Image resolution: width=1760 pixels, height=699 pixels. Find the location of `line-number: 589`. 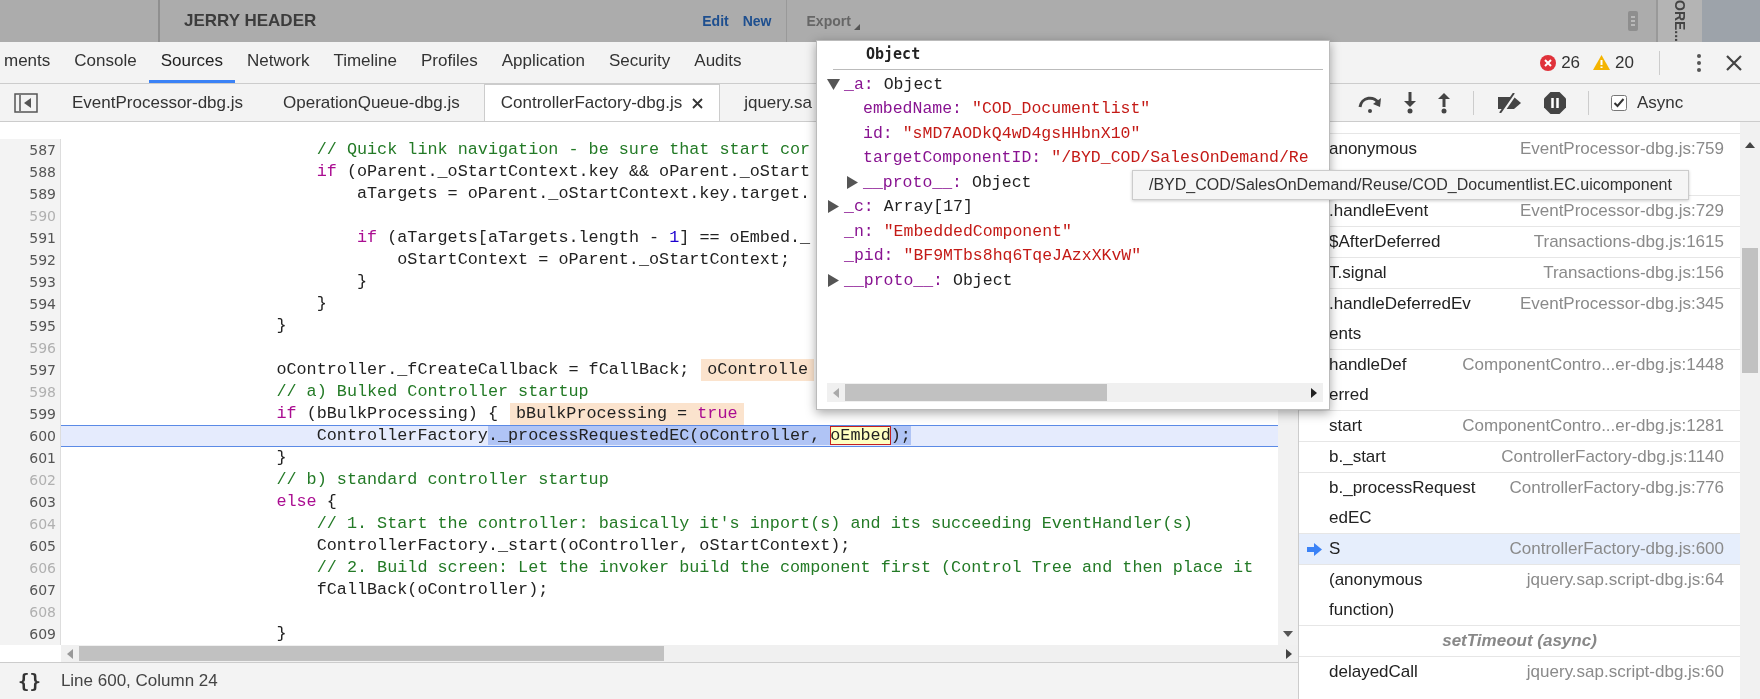

line-number: 589 is located at coordinates (30, 194).